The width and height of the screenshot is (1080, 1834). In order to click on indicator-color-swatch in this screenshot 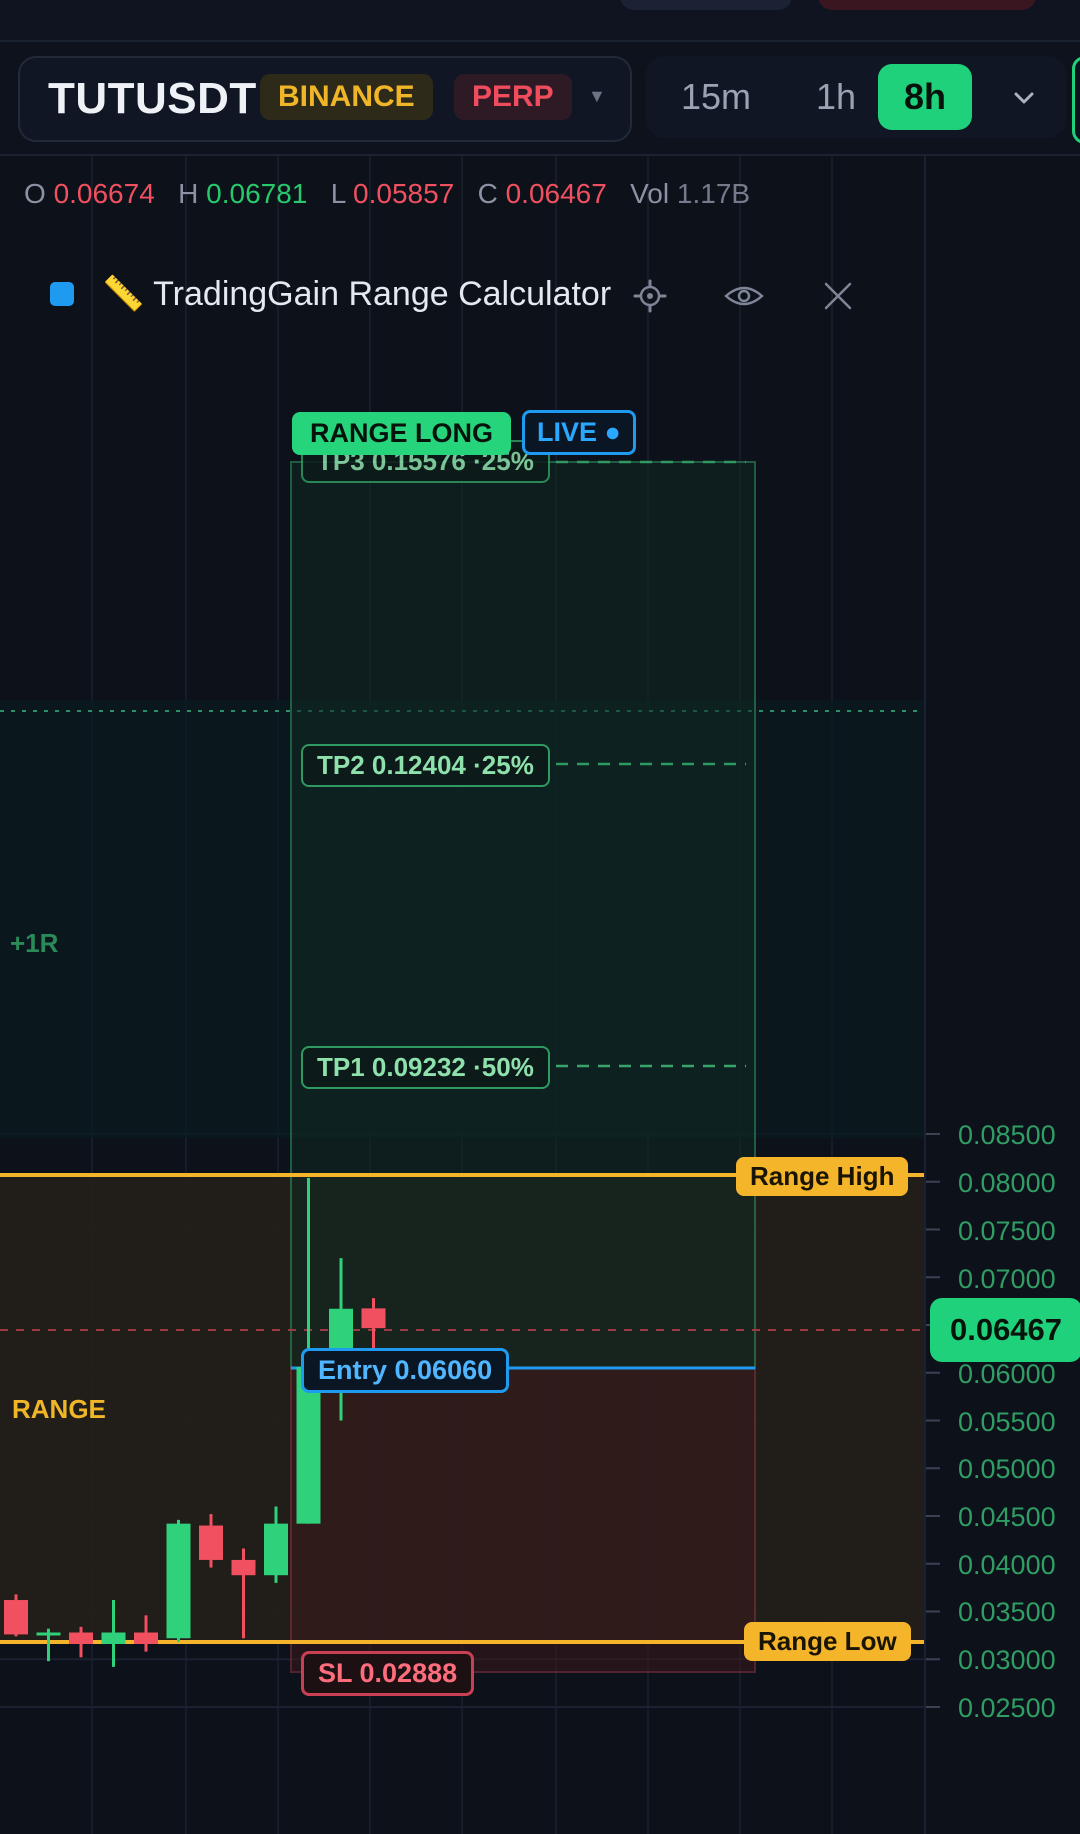, I will do `click(62, 294)`.